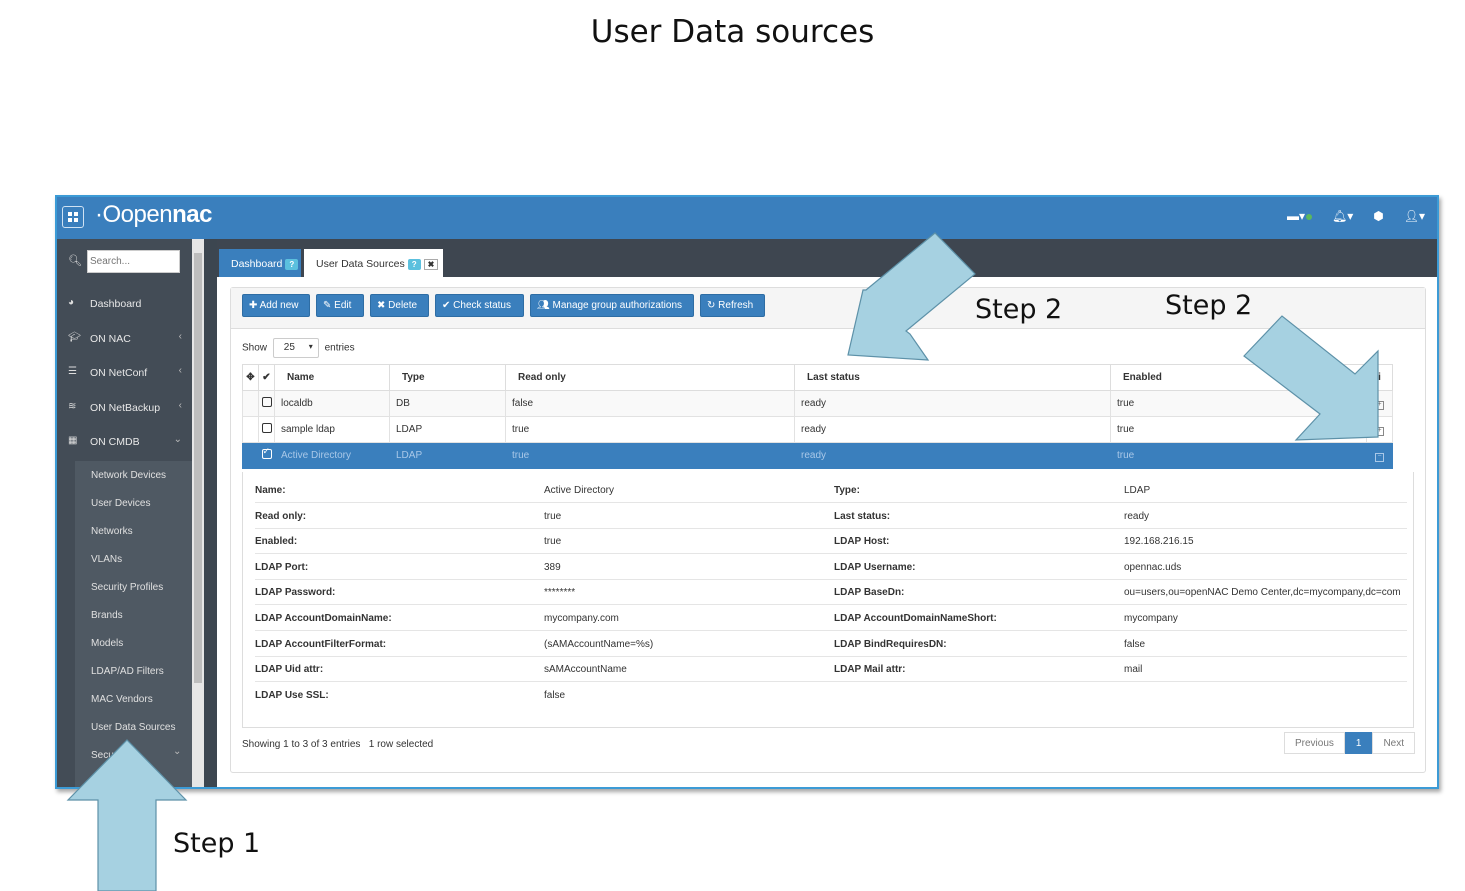 Image resolution: width=1465 pixels, height=891 pixels. Describe the element at coordinates (1311, 378) in the screenshot. I see `step2-arrow-right` at that location.